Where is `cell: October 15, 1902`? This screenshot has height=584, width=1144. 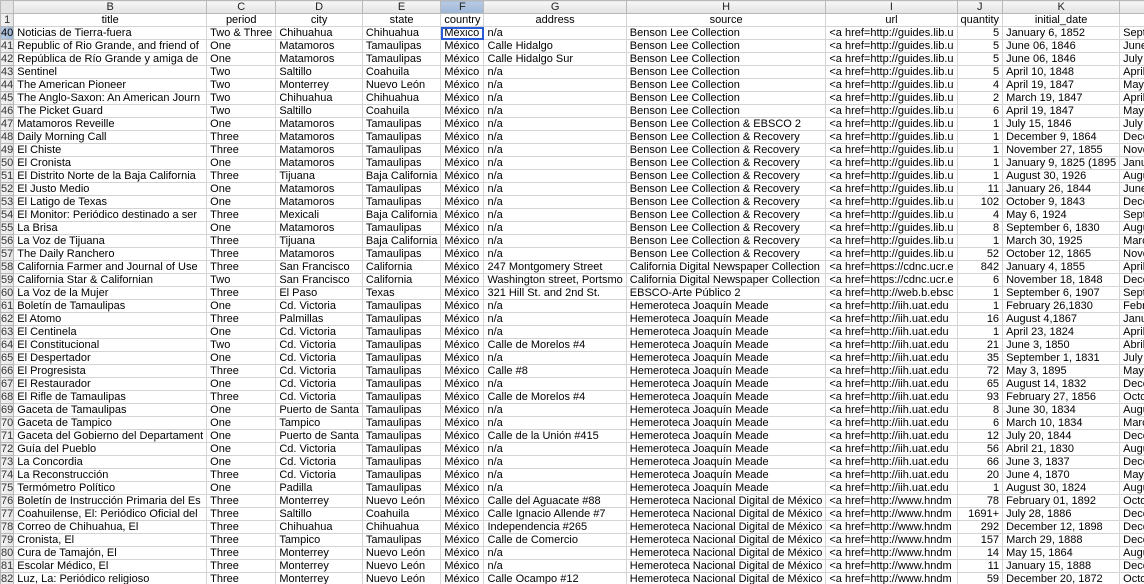 cell: October 15, 1902 is located at coordinates (1131, 501).